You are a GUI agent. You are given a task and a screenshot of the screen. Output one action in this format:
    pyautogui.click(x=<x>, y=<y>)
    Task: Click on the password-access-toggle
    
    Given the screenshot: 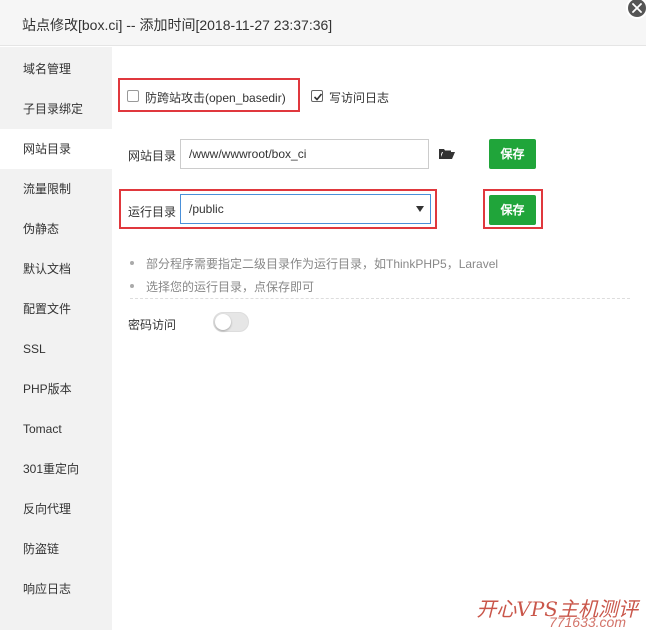 What is the action you would take?
    pyautogui.click(x=231, y=322)
    